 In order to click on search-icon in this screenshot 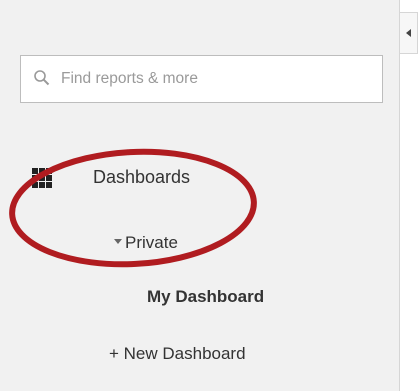, I will do `click(42, 78)`.